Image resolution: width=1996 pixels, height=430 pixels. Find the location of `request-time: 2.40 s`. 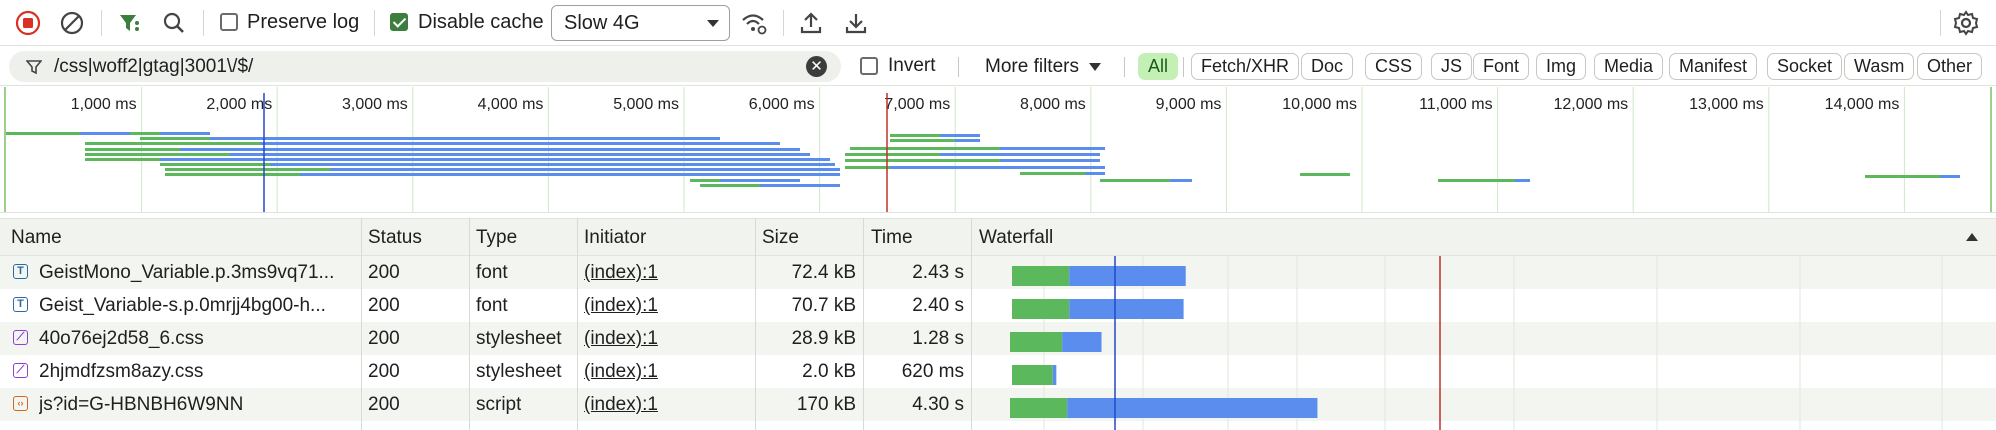

request-time: 2.40 s is located at coordinates (938, 305).